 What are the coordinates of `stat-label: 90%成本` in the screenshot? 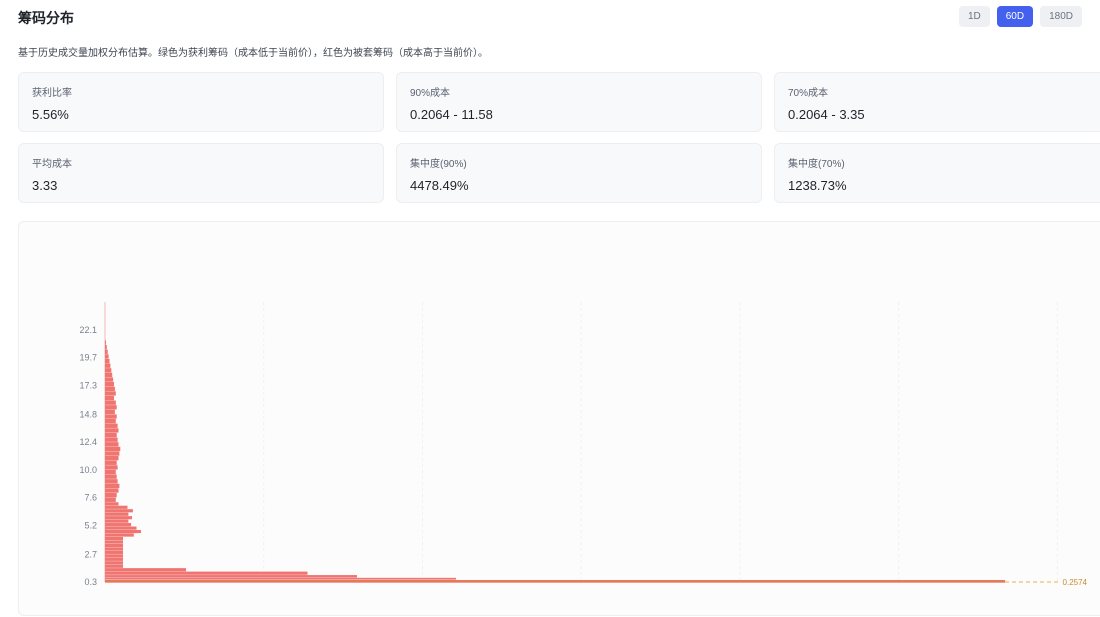 It's located at (430, 93).